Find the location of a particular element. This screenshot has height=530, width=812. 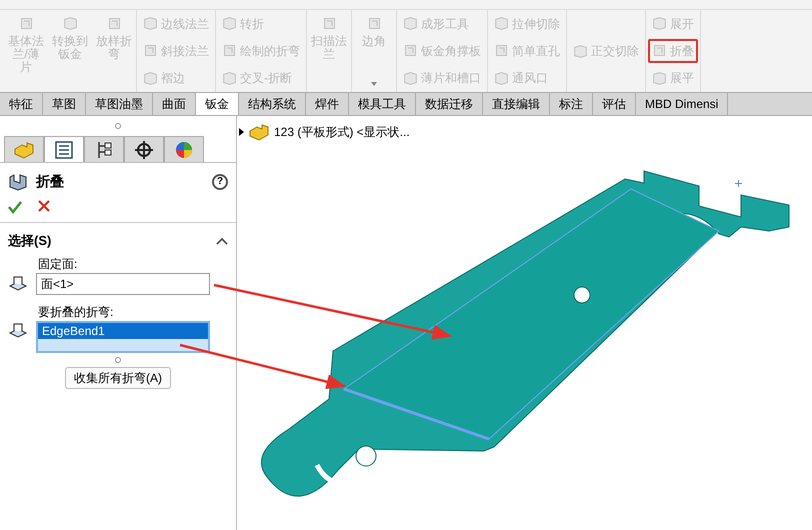

ribbon-button: 钣金角撑板 is located at coordinates (442, 50).